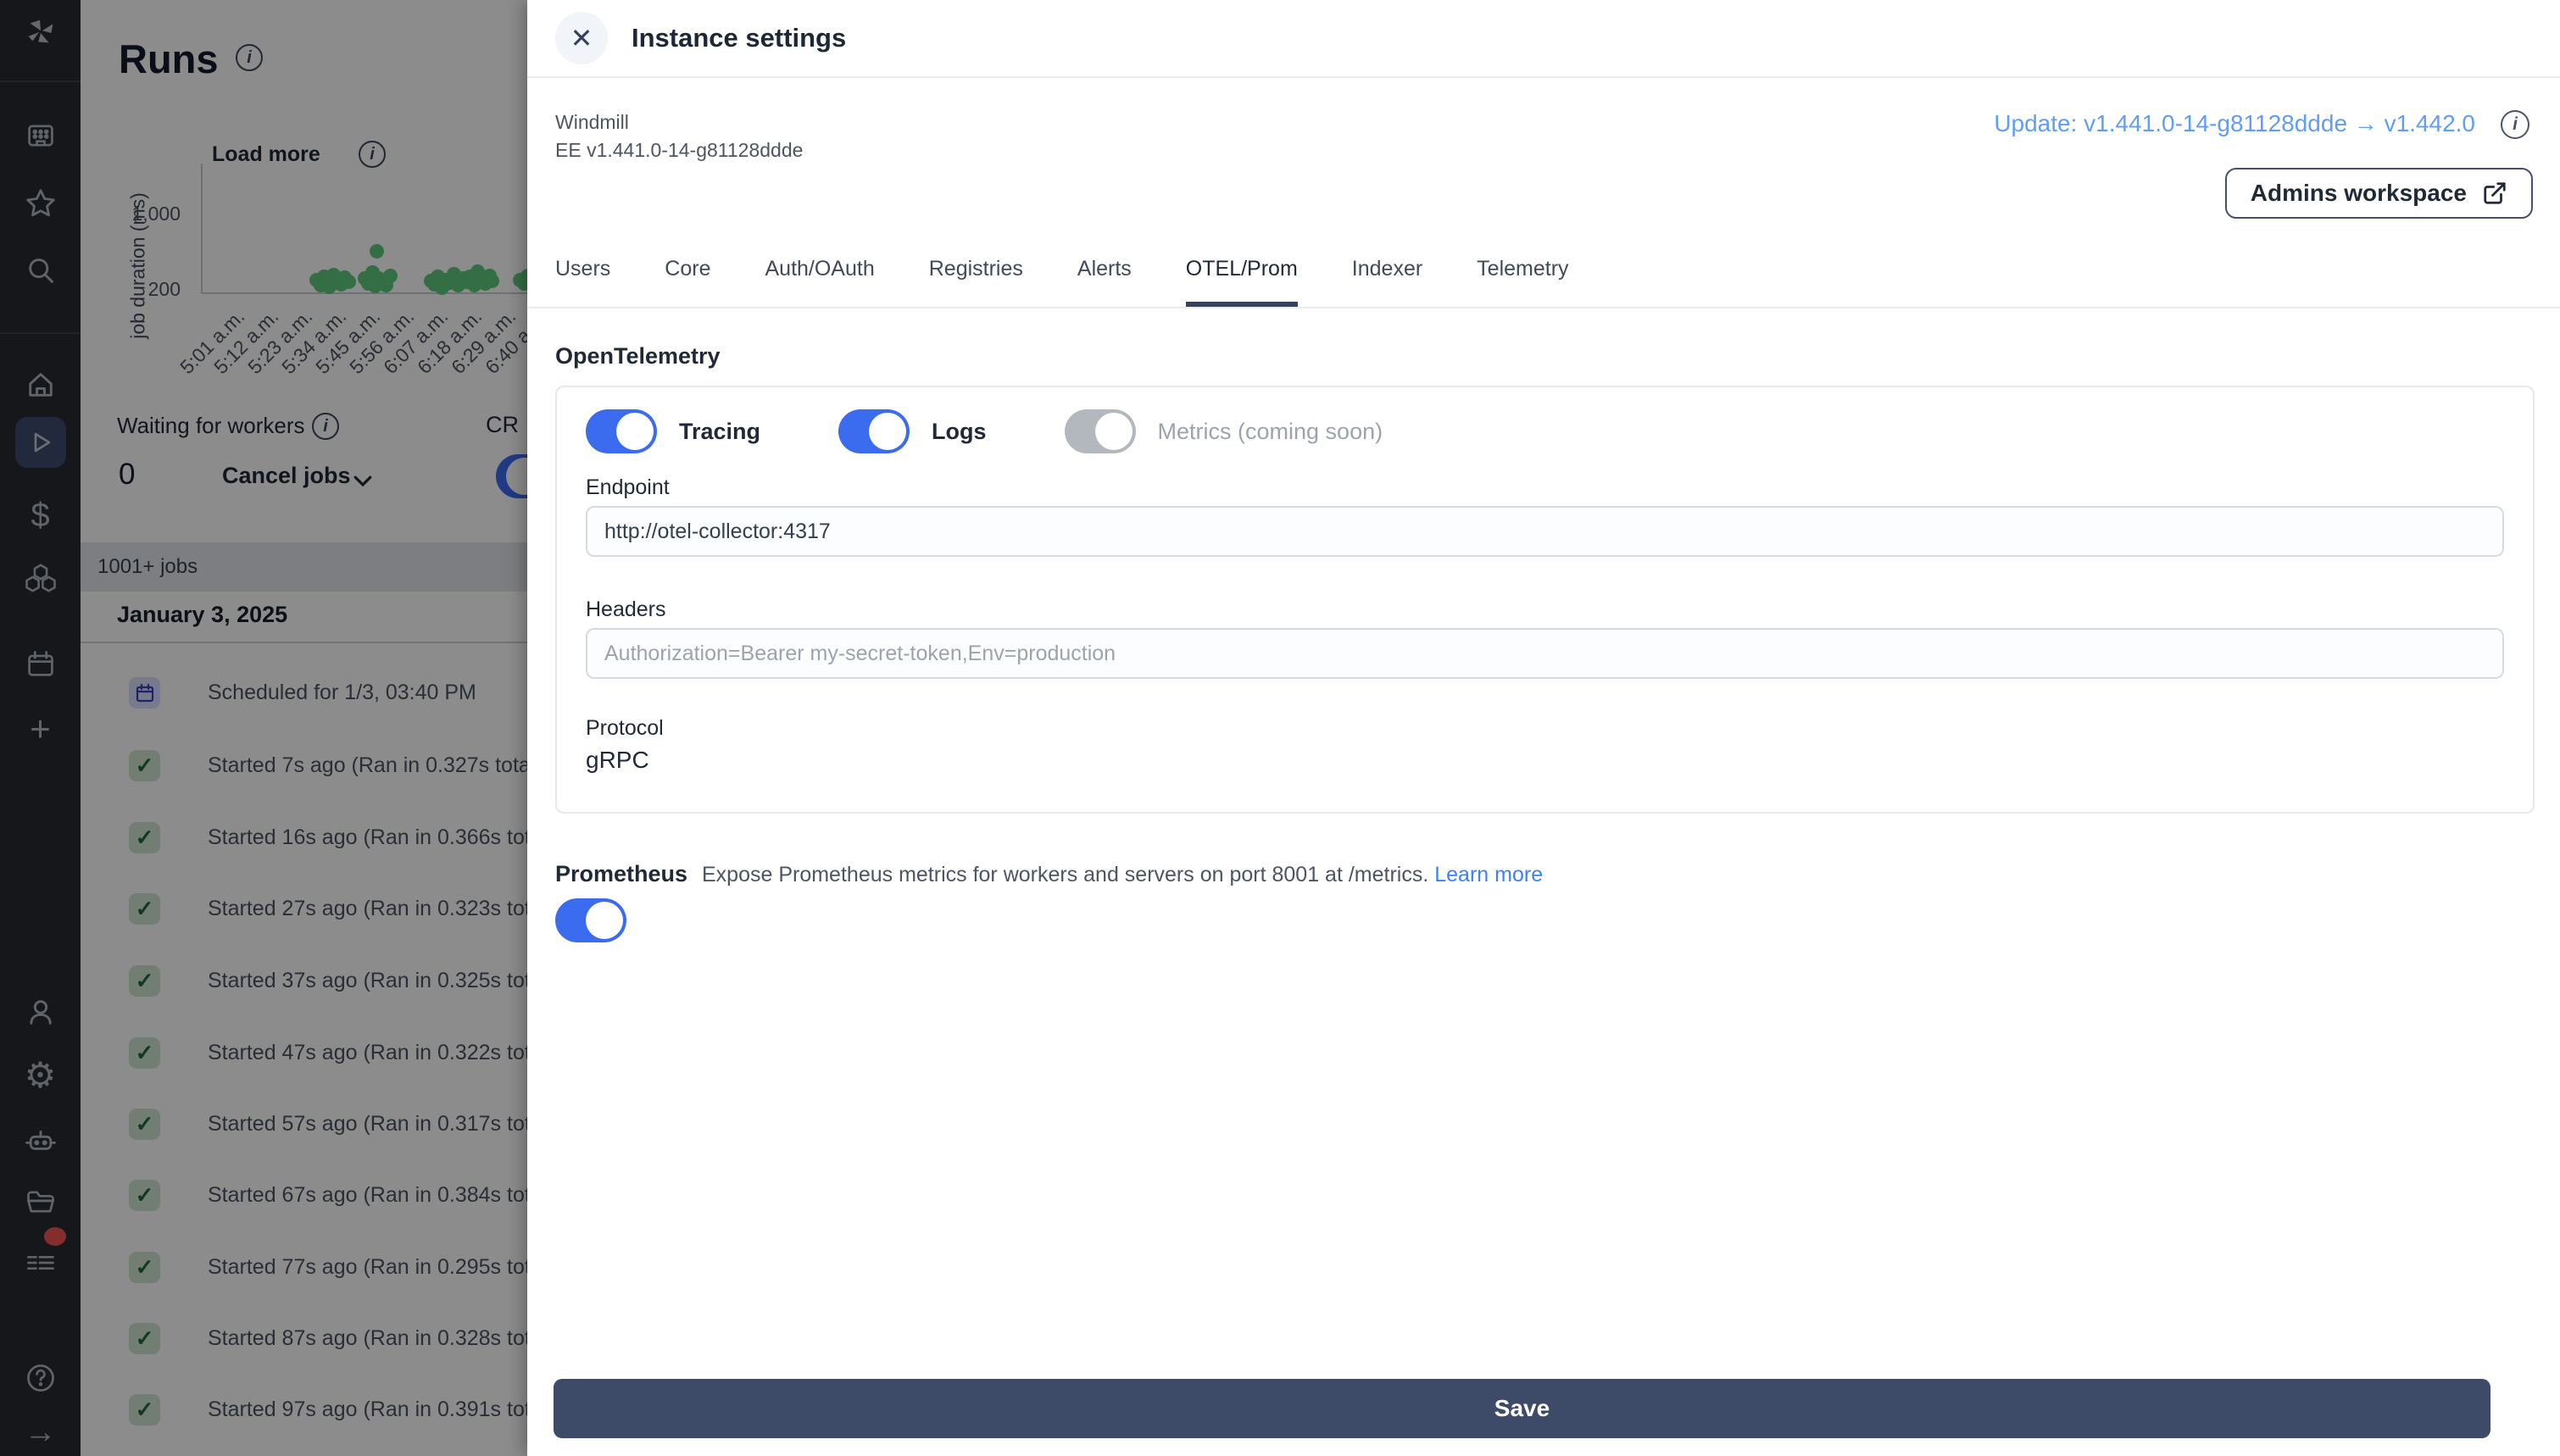 Image resolution: width=2560 pixels, height=1456 pixels. I want to click on tab-indexer: Indexer, so click(1387, 282).